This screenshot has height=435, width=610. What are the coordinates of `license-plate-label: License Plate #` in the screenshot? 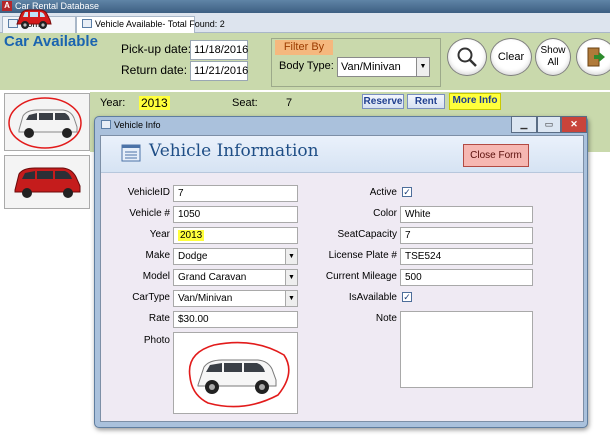 It's located at (362, 255).